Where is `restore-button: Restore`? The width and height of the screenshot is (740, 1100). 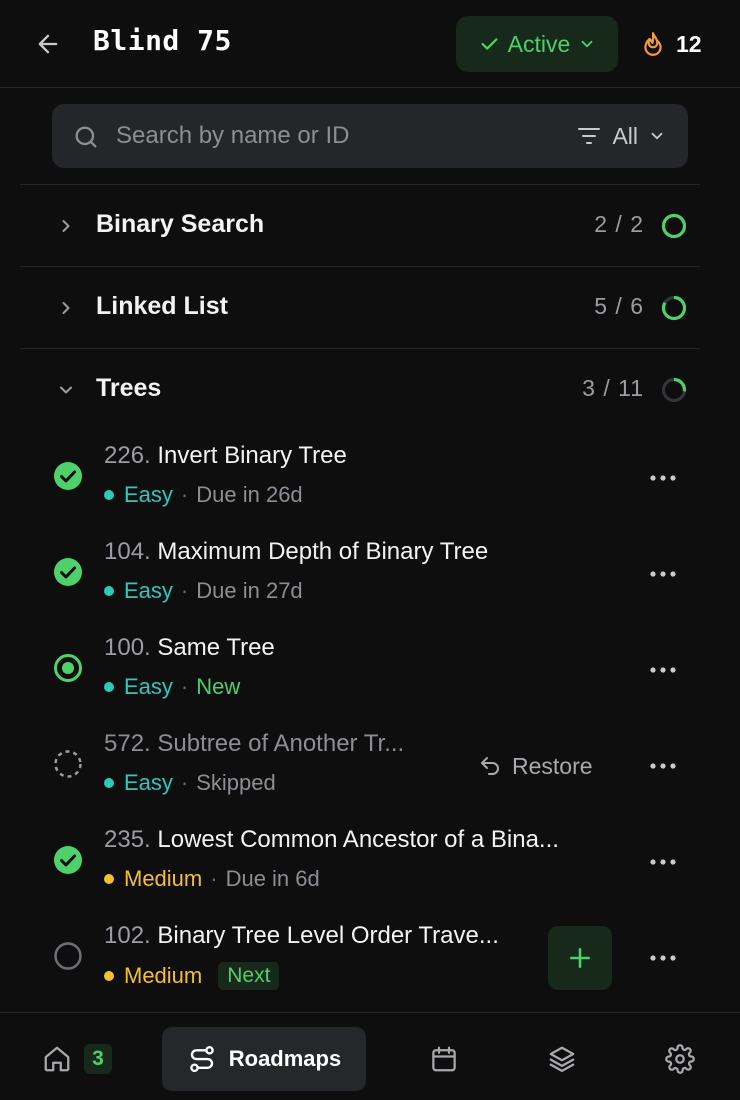 restore-button: Restore is located at coordinates (535, 766).